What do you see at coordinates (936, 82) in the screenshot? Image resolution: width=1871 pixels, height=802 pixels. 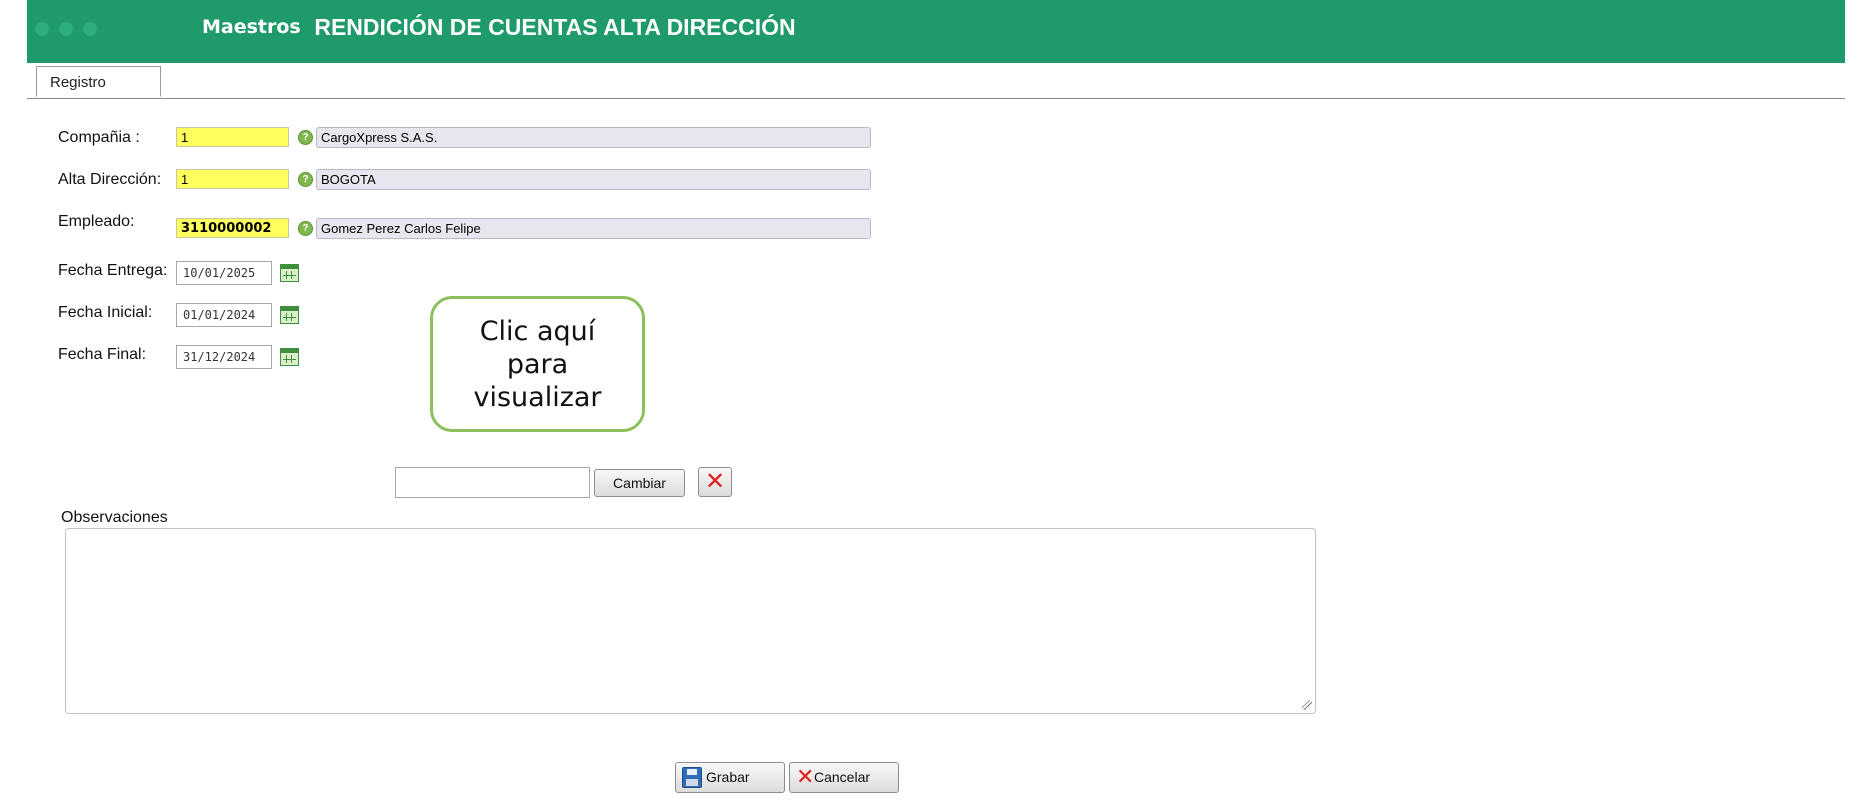 I see `tab-bar: Registro` at bounding box center [936, 82].